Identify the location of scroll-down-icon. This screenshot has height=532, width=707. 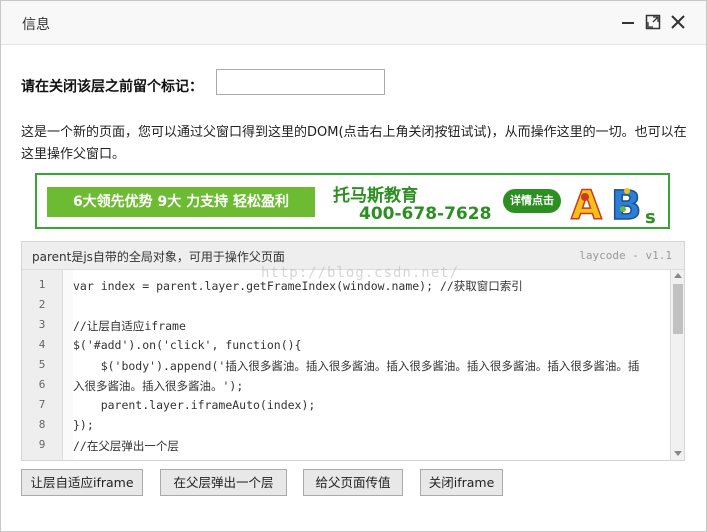
(678, 453).